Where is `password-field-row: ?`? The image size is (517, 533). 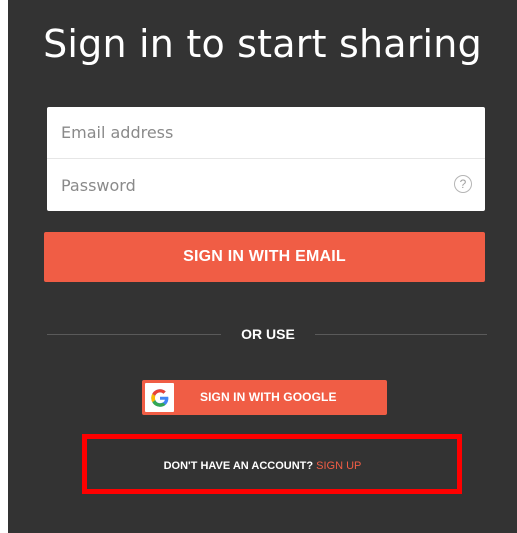
password-field-row: ? is located at coordinates (266, 185).